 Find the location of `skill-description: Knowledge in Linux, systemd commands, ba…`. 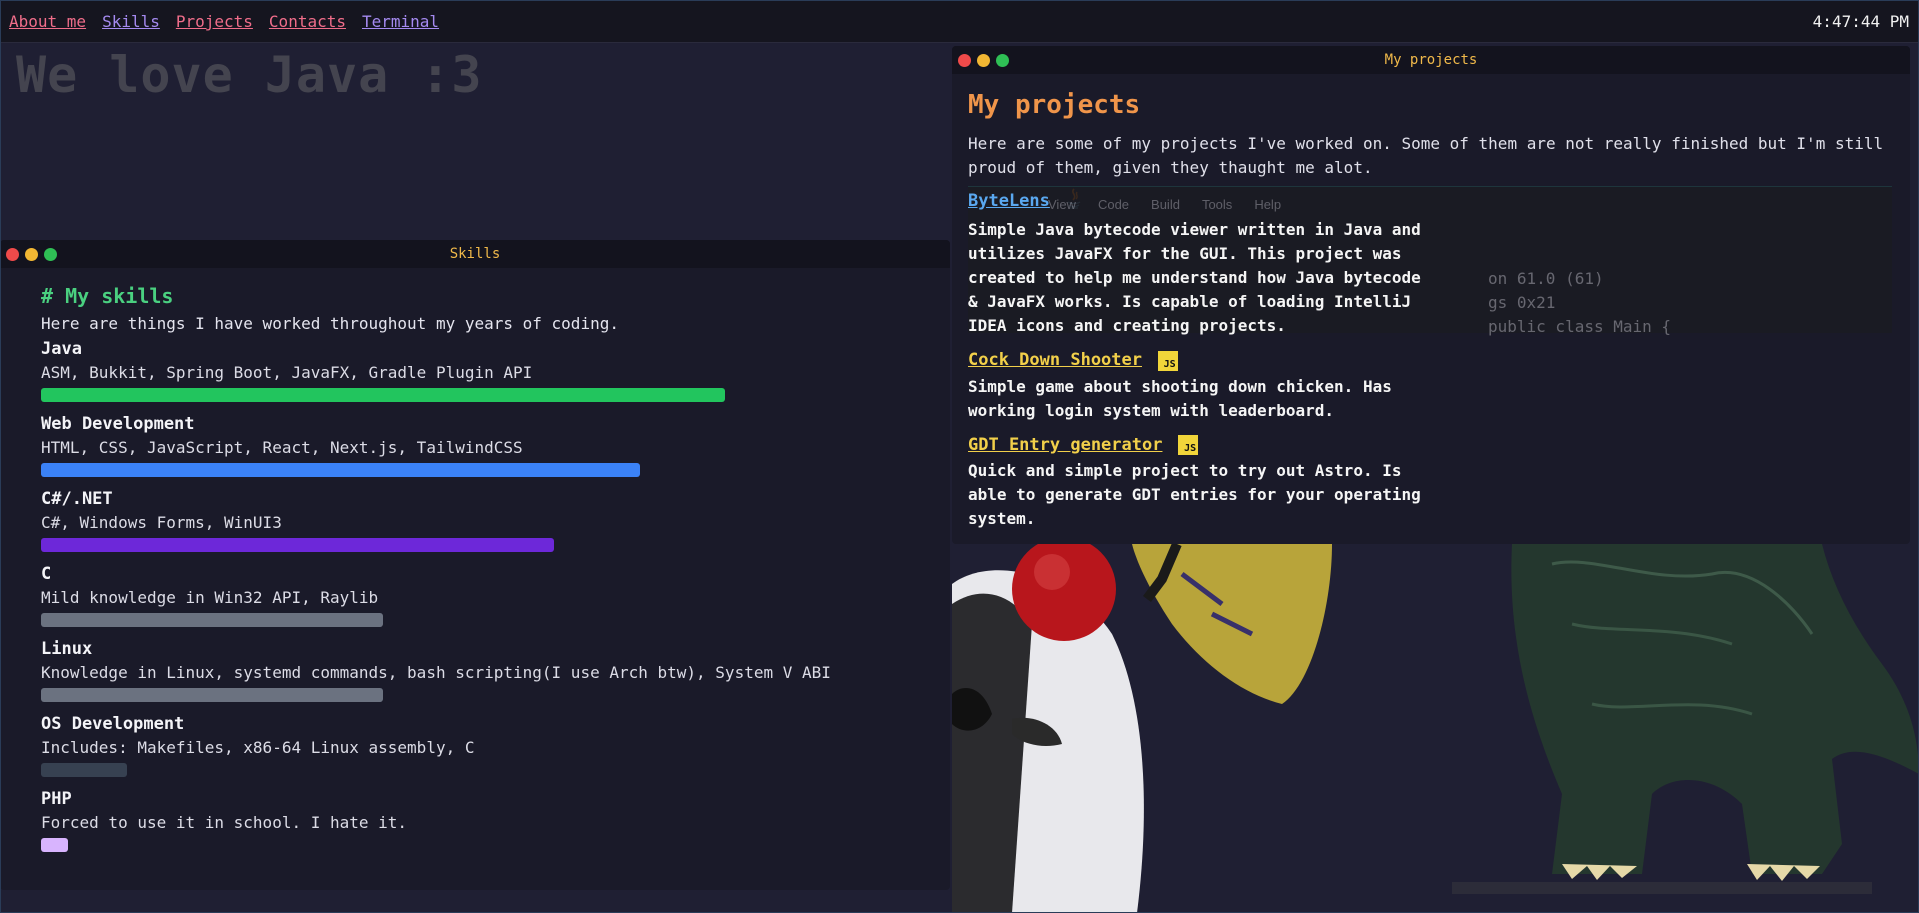

skill-description: Knowledge in Linux, systemd commands, ba… is located at coordinates (436, 672).